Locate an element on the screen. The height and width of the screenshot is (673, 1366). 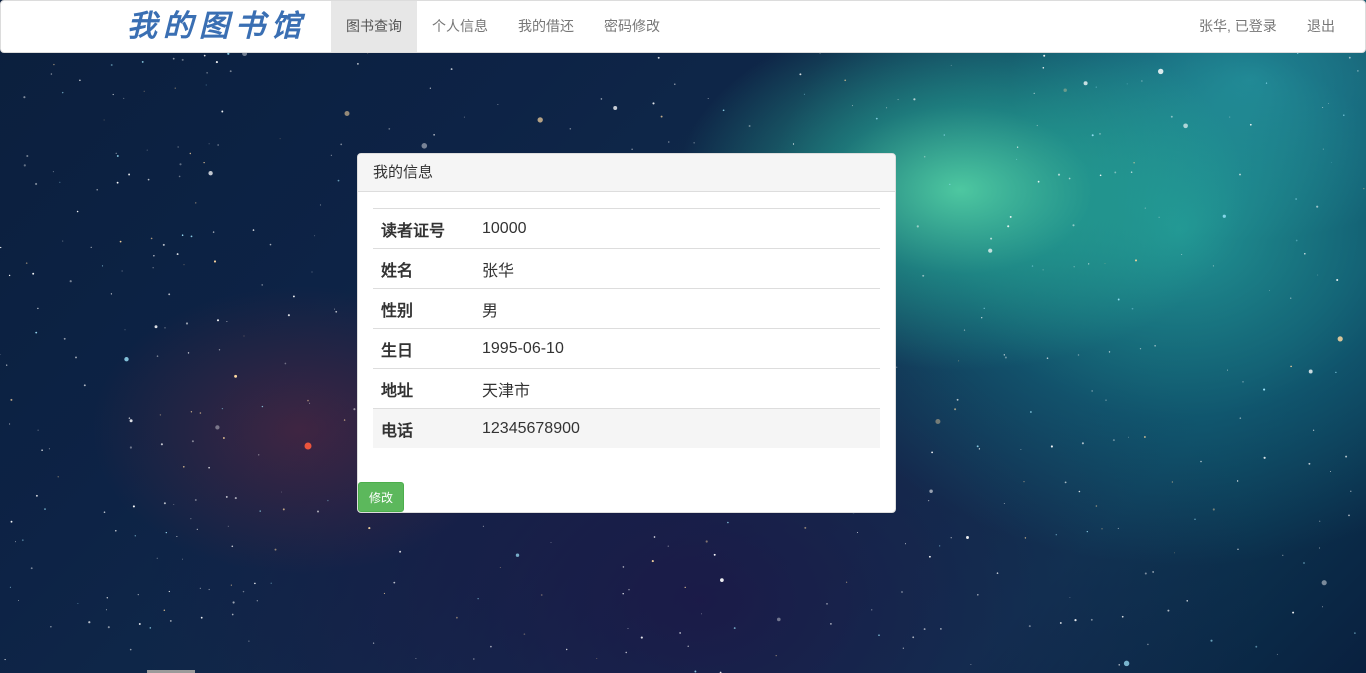
logout-link: 退出 is located at coordinates (1321, 26).